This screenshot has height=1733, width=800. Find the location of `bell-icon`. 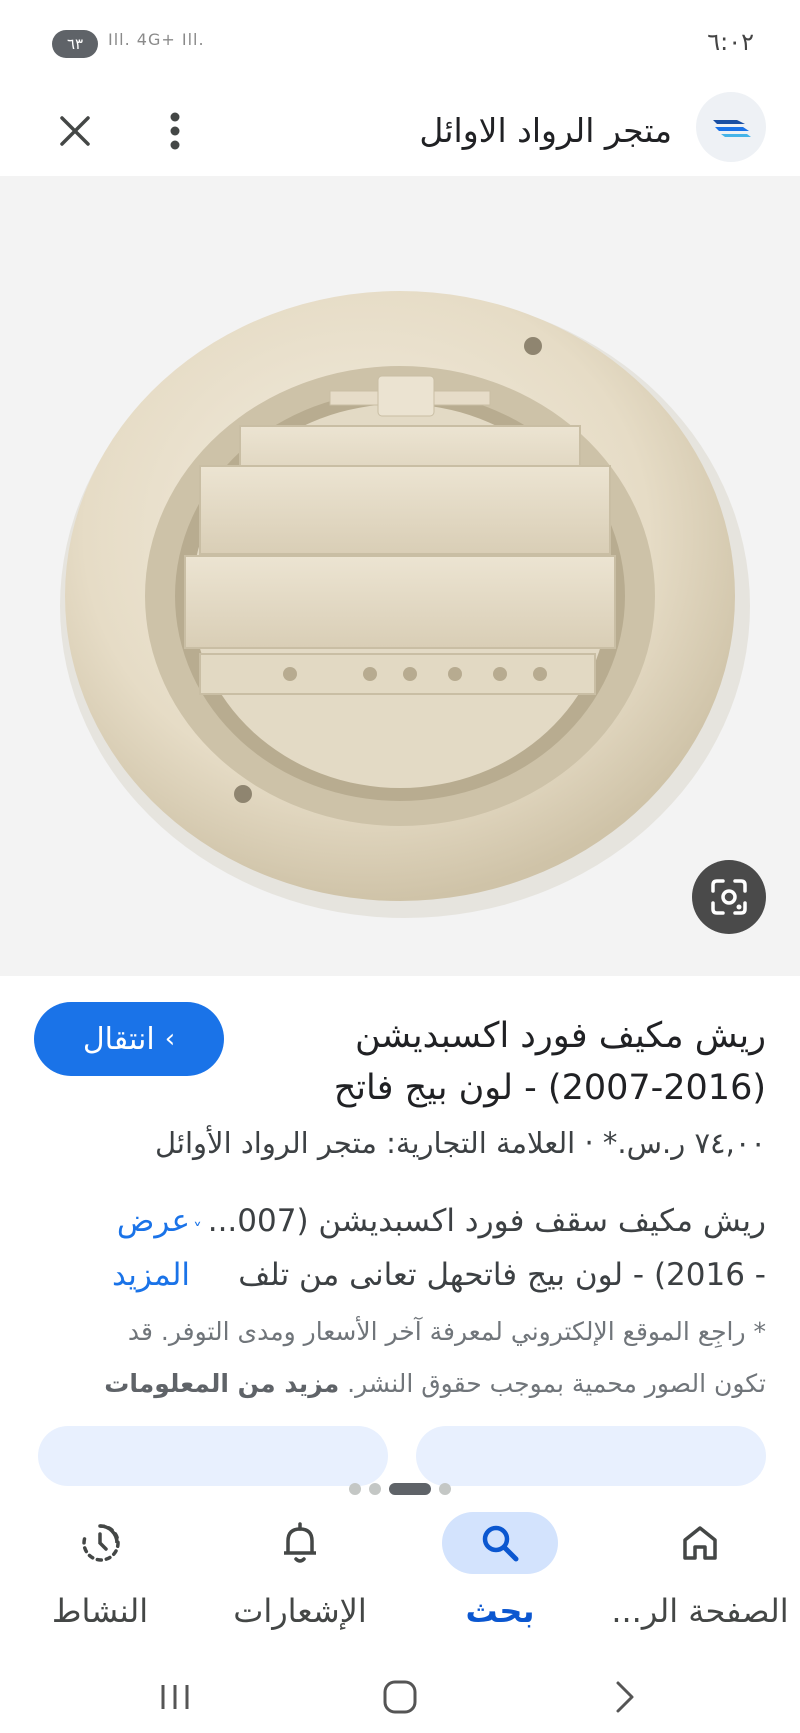

bell-icon is located at coordinates (300, 1542).